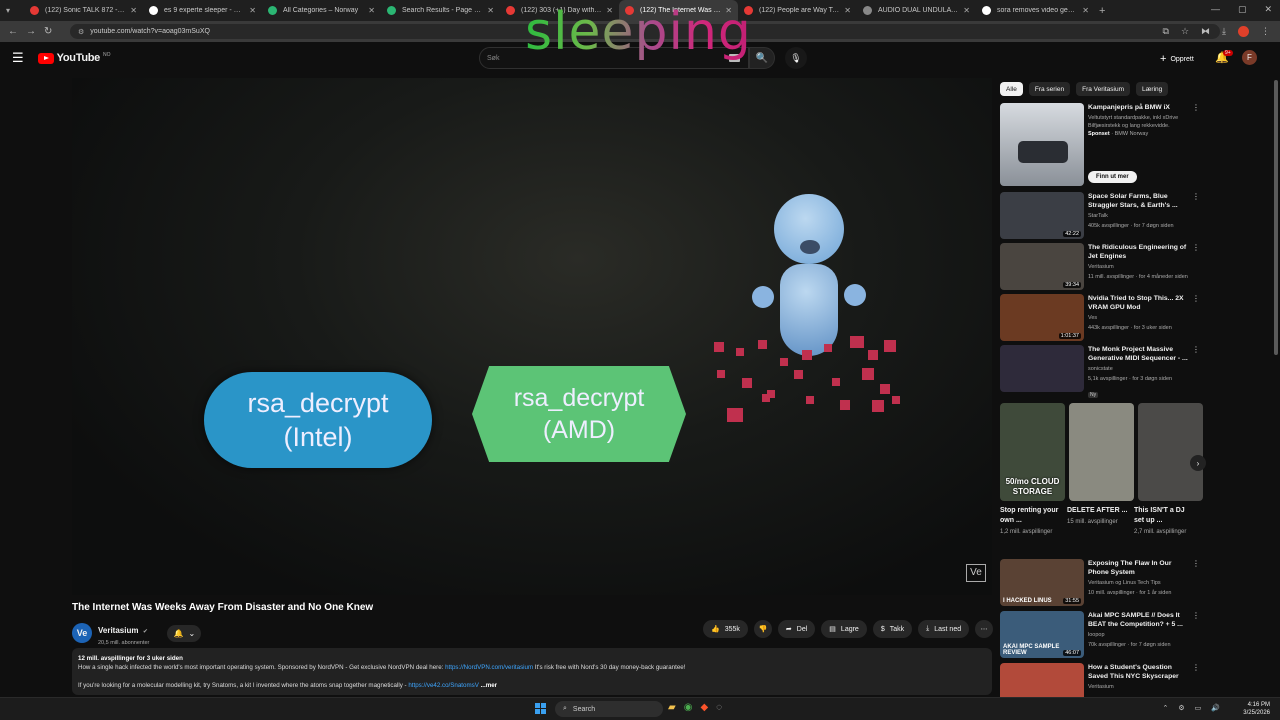  I want to click on video-thumbnail: AKAI MPC SAMPLE REVIEW 46:07, so click(1042, 634).